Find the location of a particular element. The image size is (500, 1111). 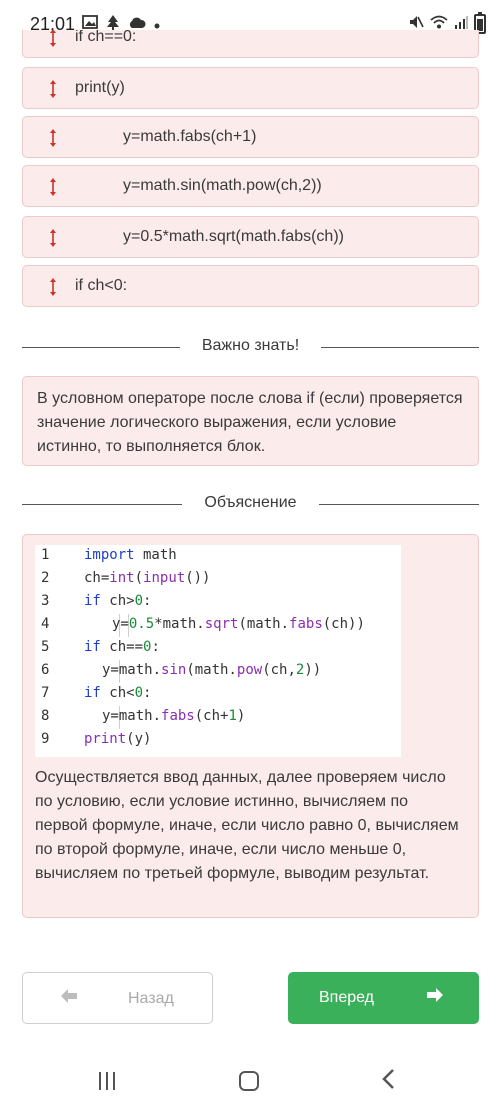

home-icon is located at coordinates (249, 1081).